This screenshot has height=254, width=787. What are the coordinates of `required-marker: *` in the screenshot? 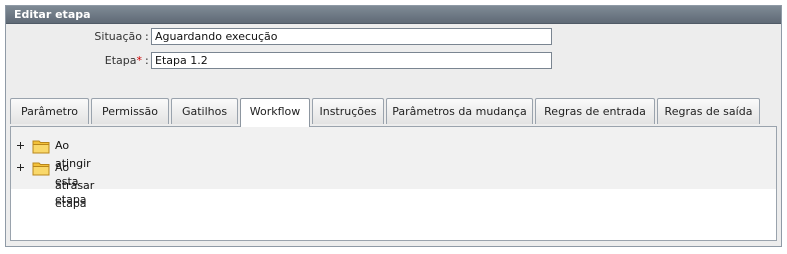 It's located at (139, 60).